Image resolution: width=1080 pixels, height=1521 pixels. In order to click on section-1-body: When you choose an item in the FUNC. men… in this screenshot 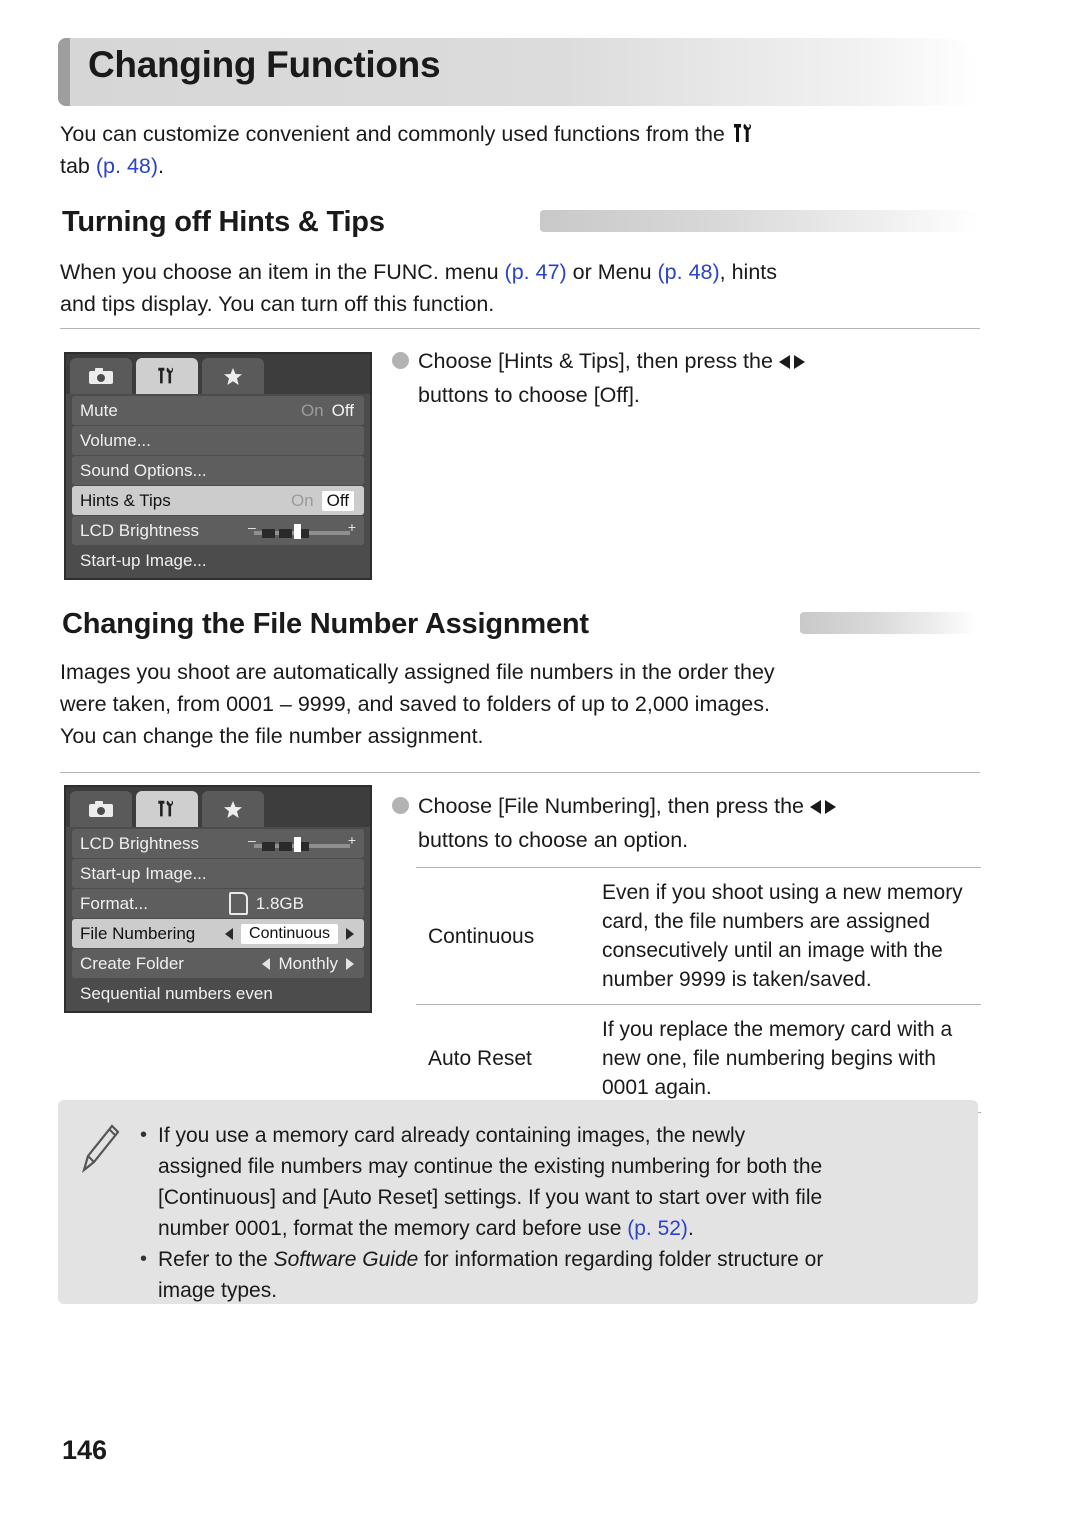, I will do `click(530, 288)`.